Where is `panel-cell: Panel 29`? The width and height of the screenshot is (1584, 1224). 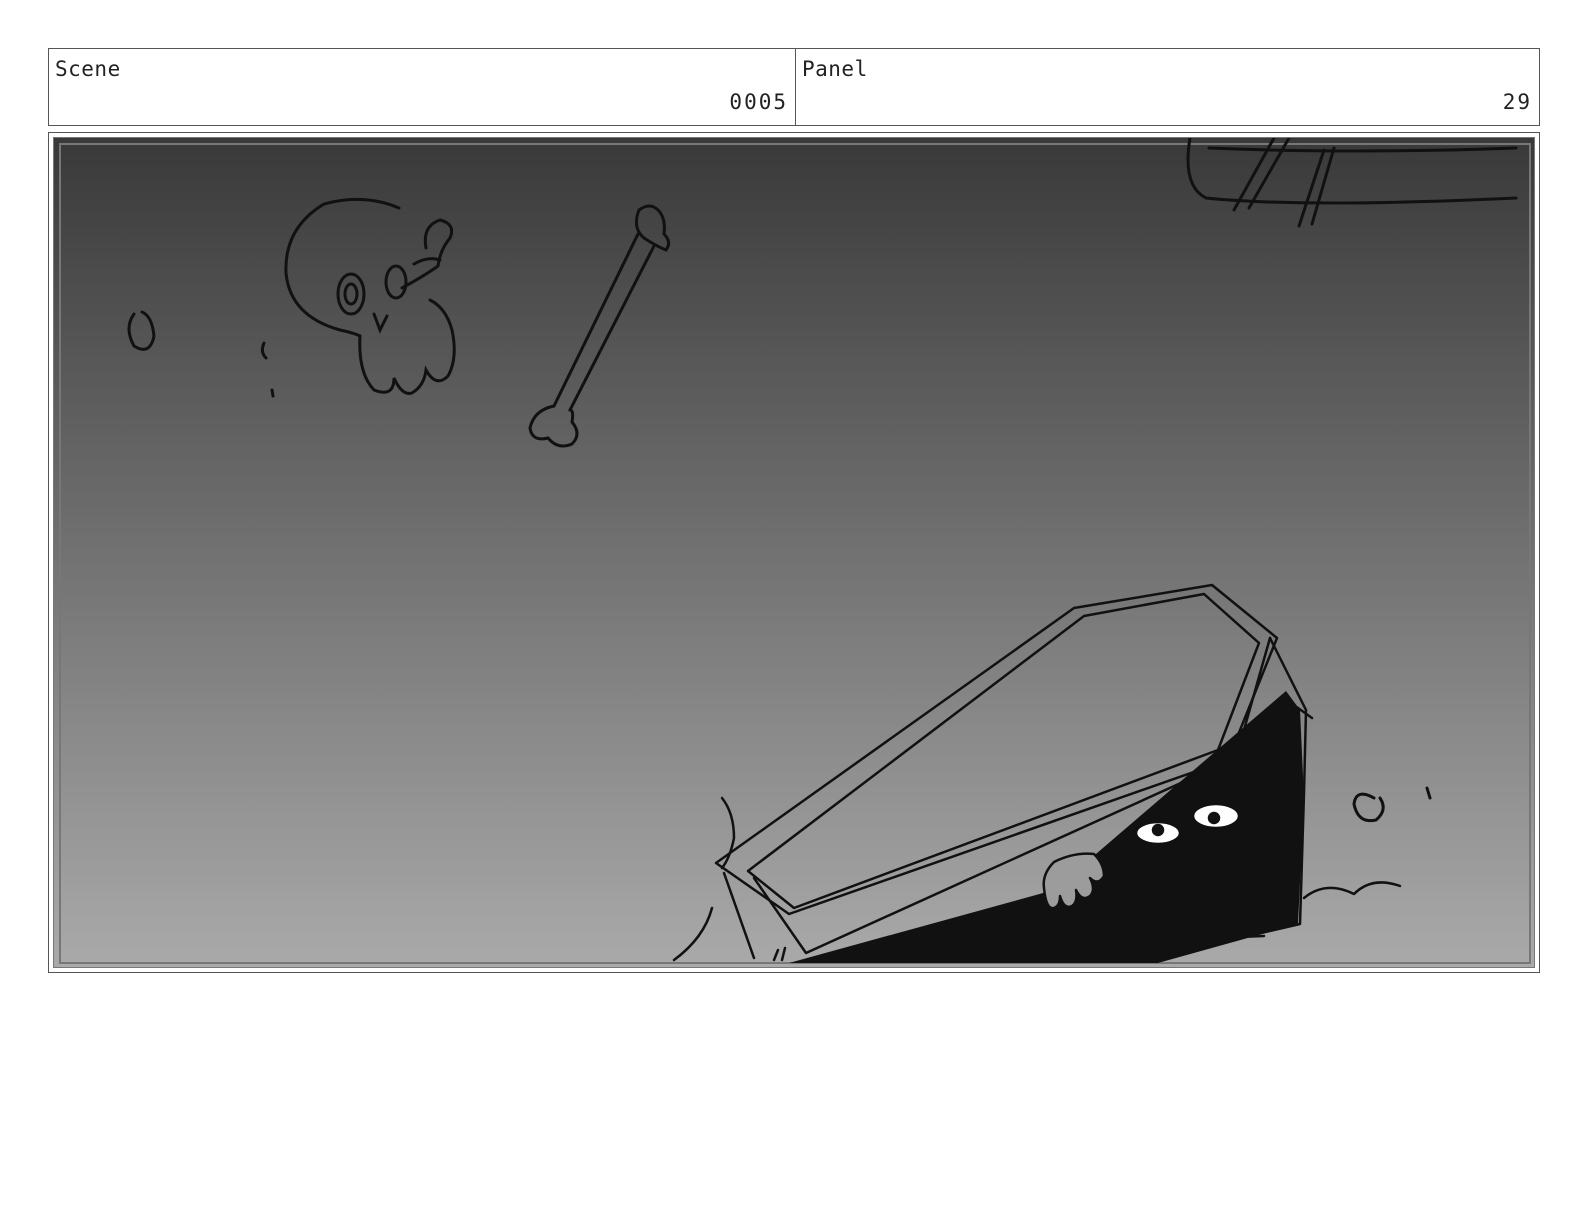
panel-cell: Panel 29 is located at coordinates (1167, 87).